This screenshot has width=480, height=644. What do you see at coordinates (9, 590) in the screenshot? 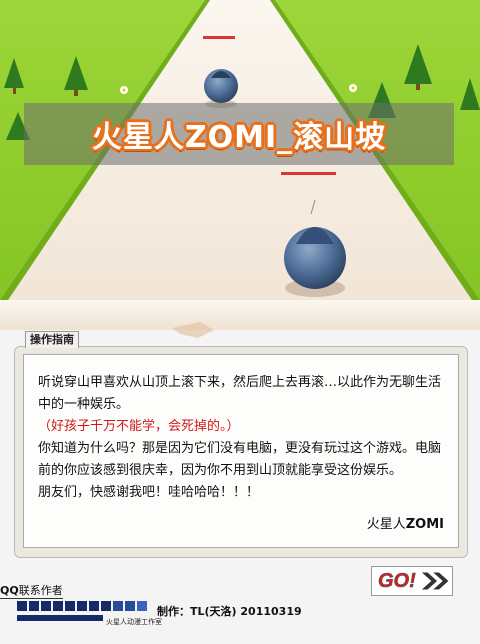
I see `contact-prefix: QQ` at bounding box center [9, 590].